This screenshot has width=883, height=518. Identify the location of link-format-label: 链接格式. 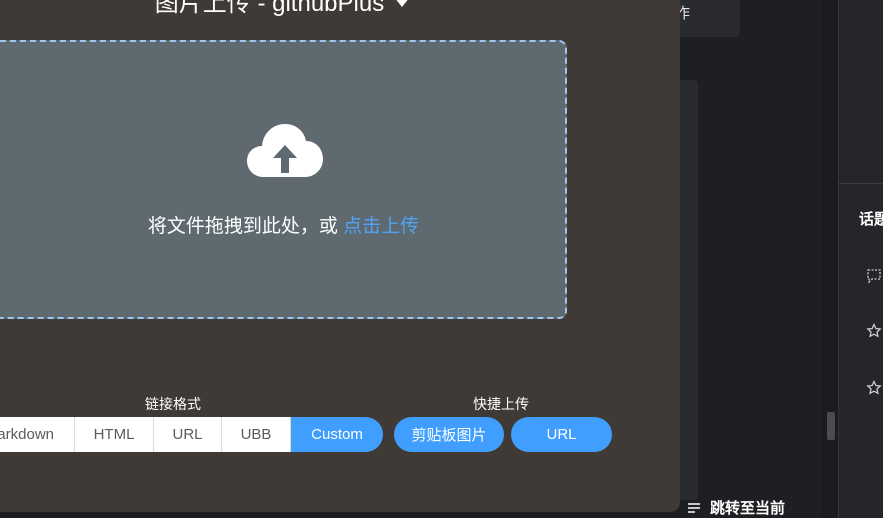
(173, 404).